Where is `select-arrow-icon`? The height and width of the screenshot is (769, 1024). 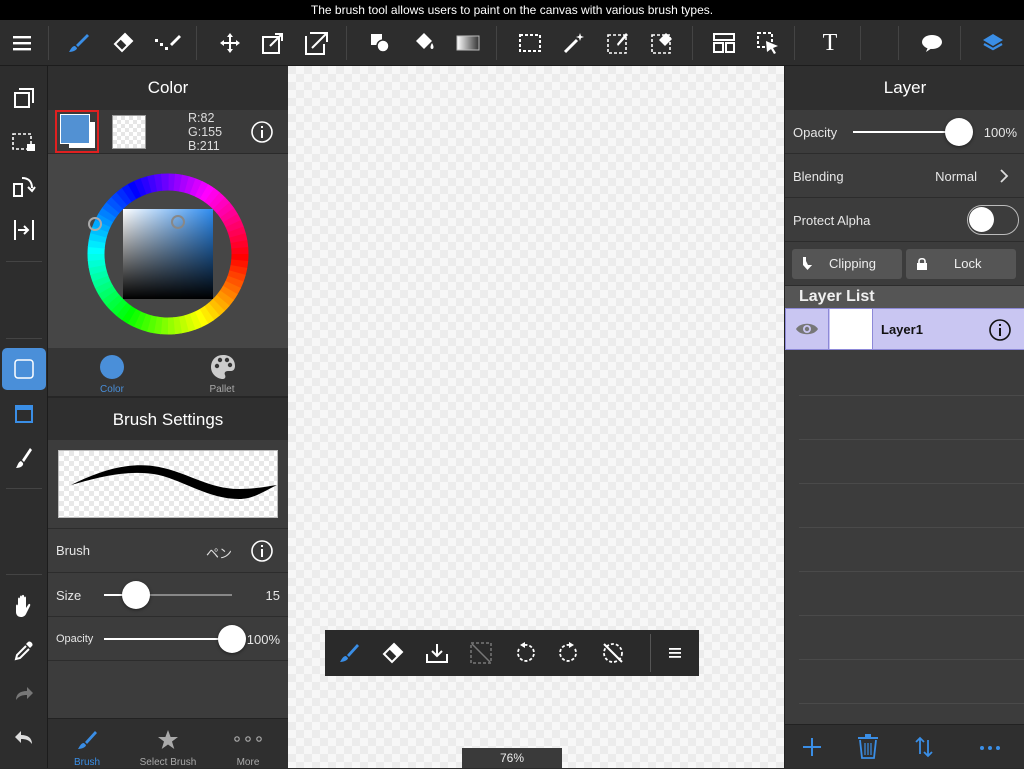 select-arrow-icon is located at coordinates (768, 43).